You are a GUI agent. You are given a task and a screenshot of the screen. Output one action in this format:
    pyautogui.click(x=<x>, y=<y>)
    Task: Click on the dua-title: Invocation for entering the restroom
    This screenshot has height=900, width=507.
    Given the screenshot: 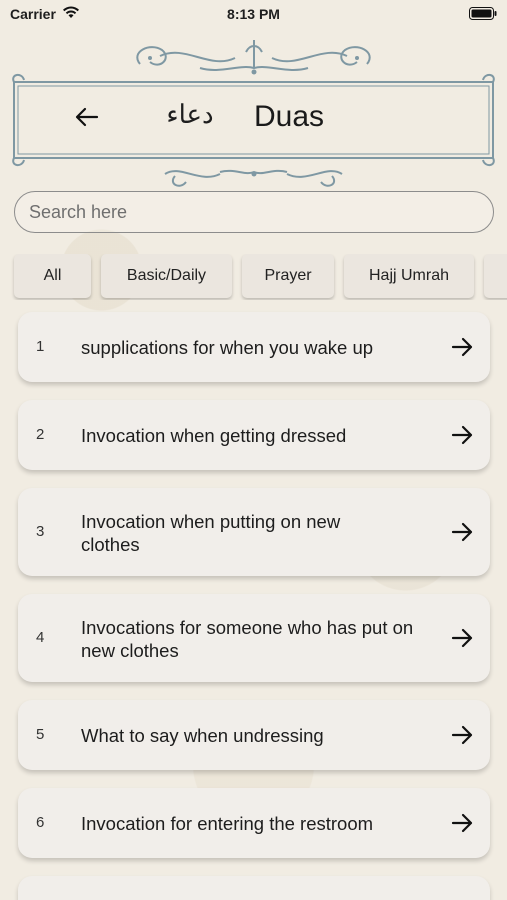 What is the action you would take?
    pyautogui.click(x=227, y=823)
    